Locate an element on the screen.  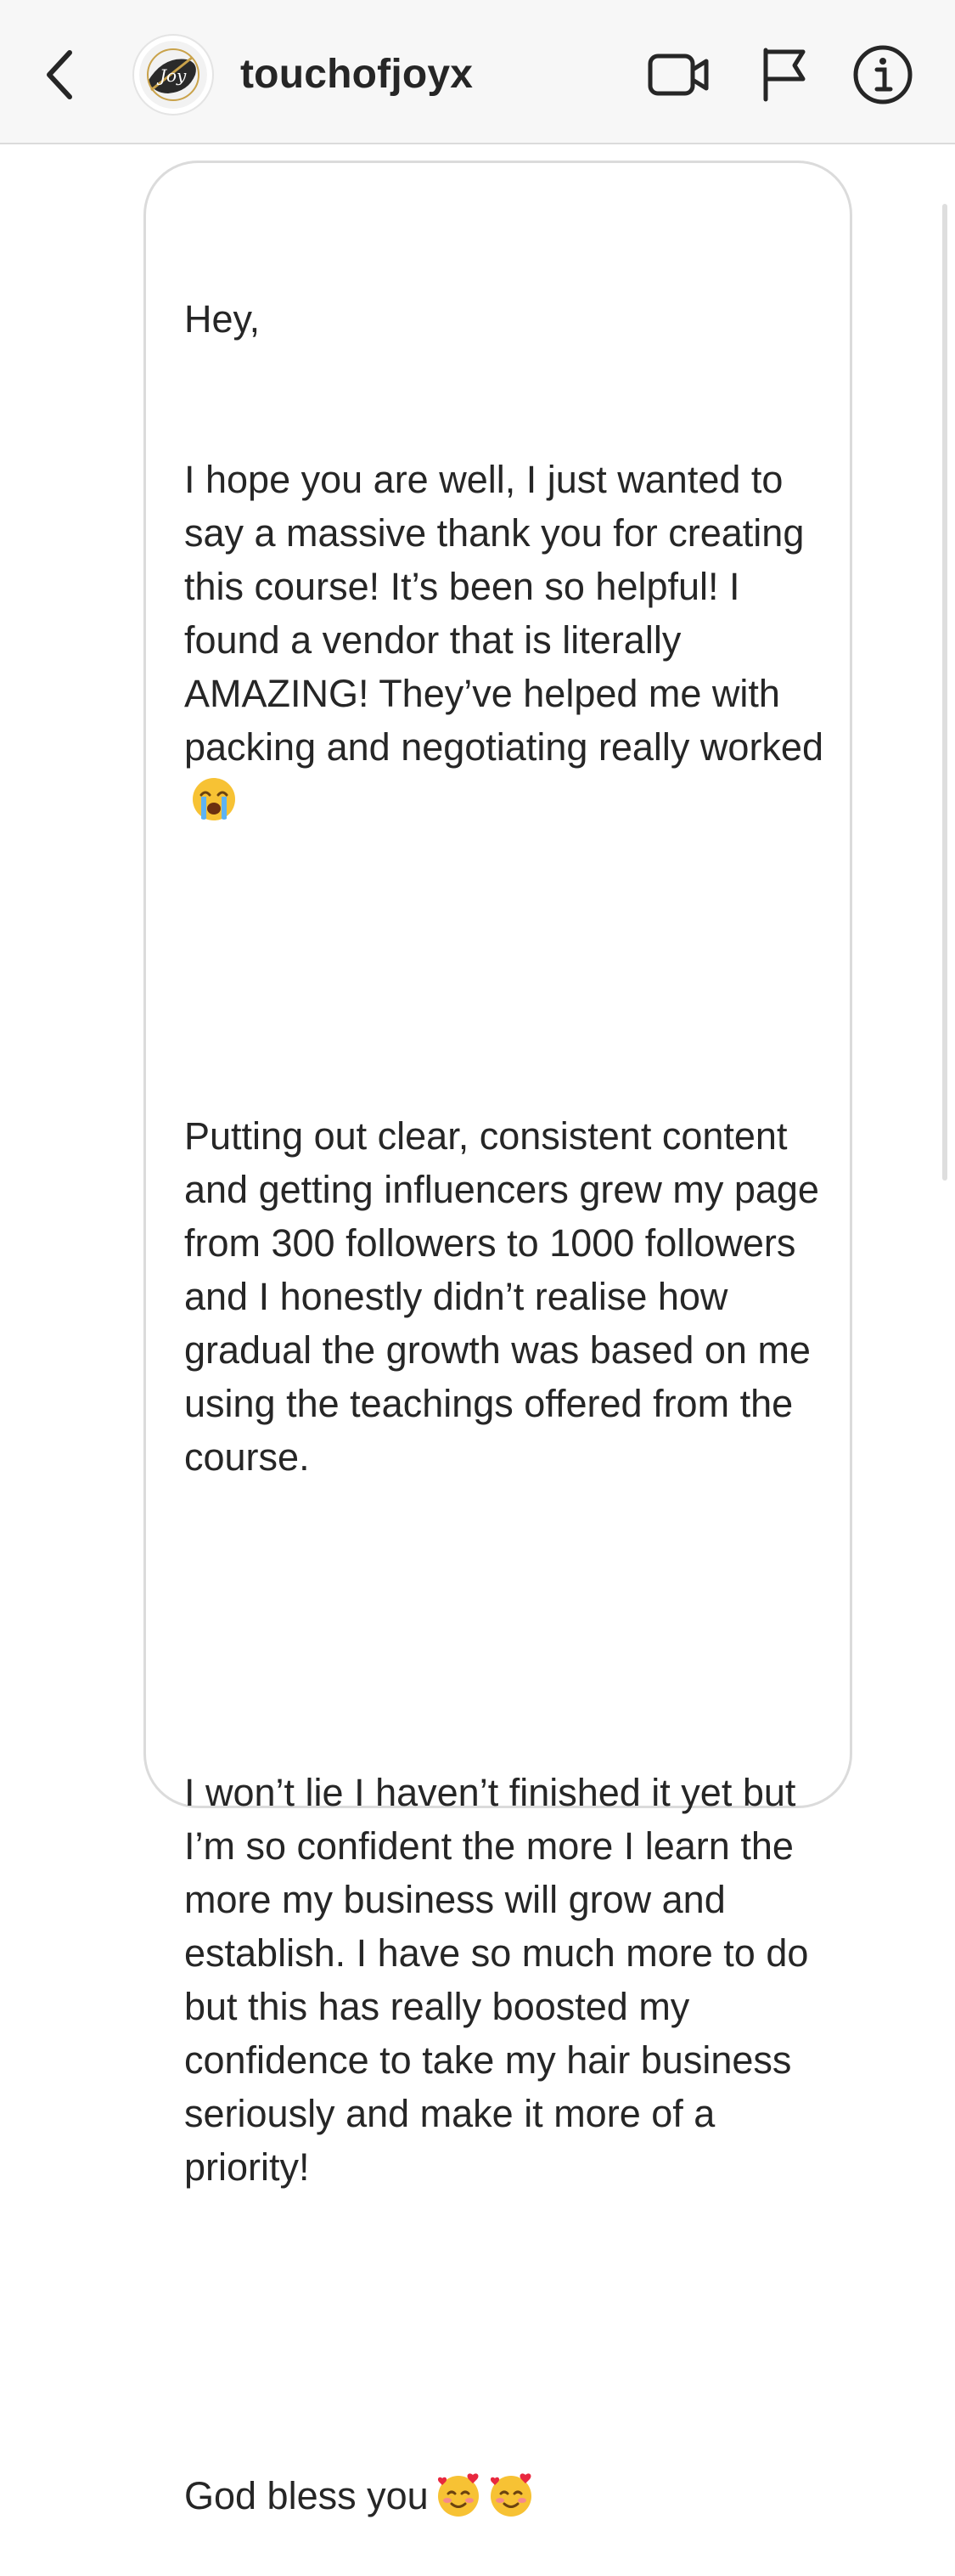
flag-icon is located at coordinates (784, 74).